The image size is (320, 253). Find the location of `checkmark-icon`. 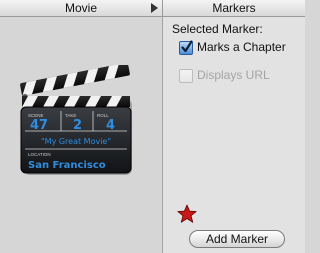

checkmark-icon is located at coordinates (187, 46).